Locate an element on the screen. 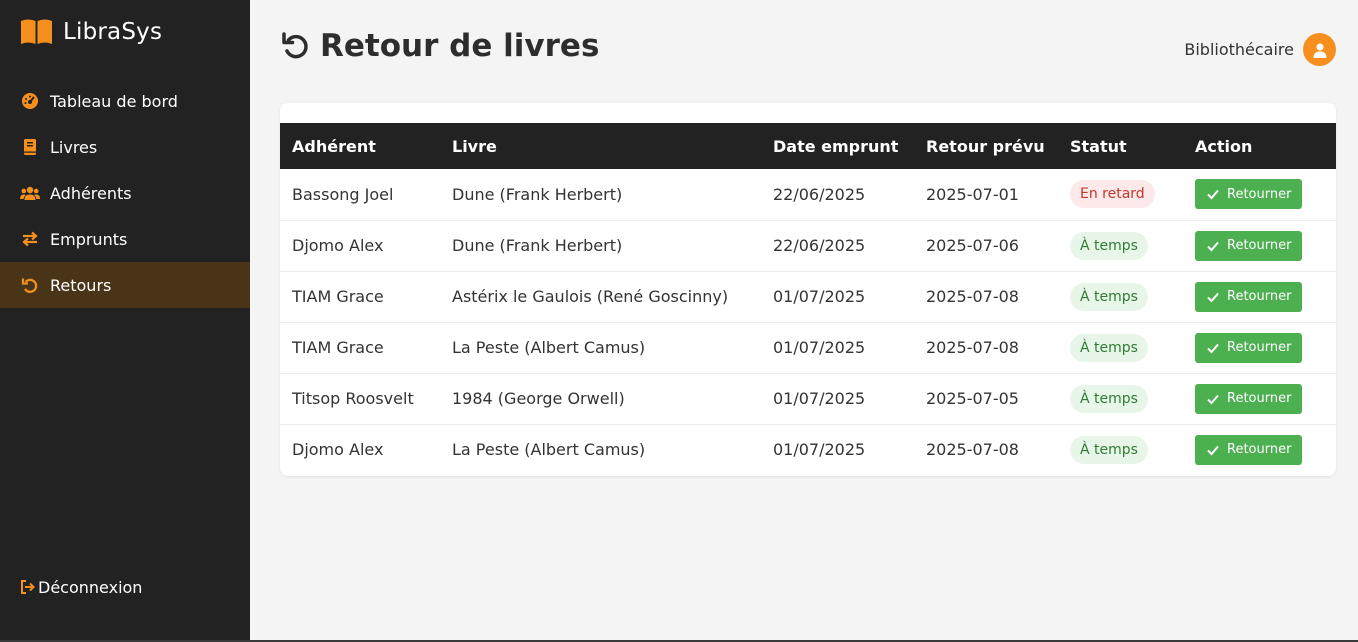 This screenshot has height=642, width=1358. book-icon is located at coordinates (30, 147).